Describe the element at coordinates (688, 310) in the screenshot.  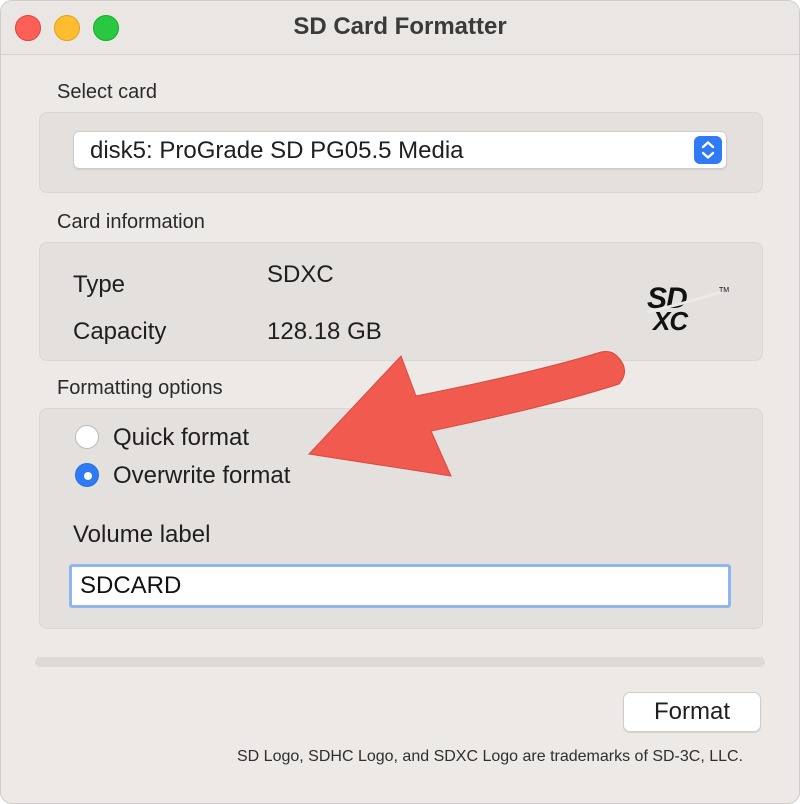
I see `sdxc-logo-icon: SD XC TM` at that location.